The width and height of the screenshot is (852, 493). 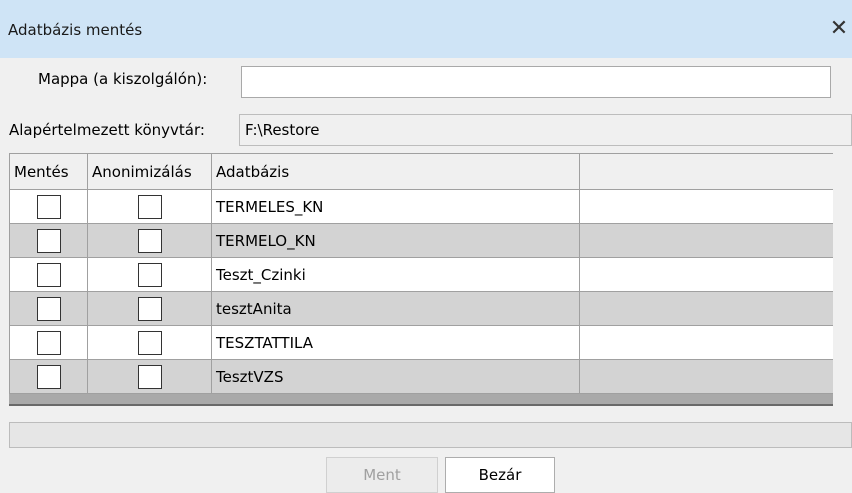 I want to click on column-header-backup: Mentés, so click(x=48, y=171).